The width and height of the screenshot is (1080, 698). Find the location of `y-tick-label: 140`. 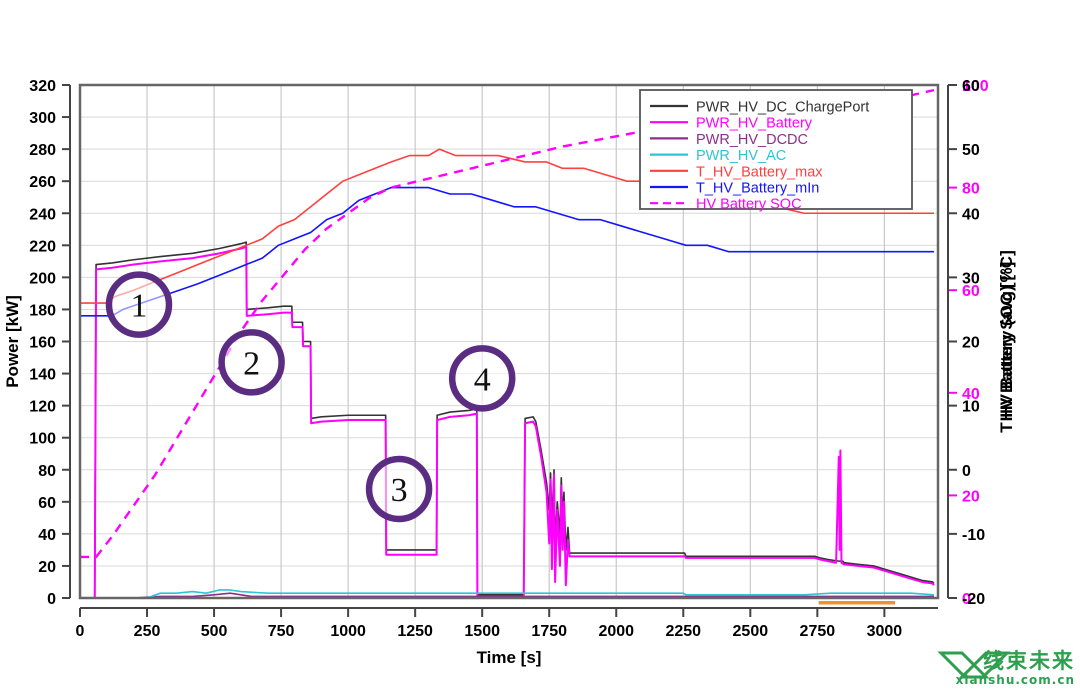

y-tick-label: 140 is located at coordinates (42, 375).